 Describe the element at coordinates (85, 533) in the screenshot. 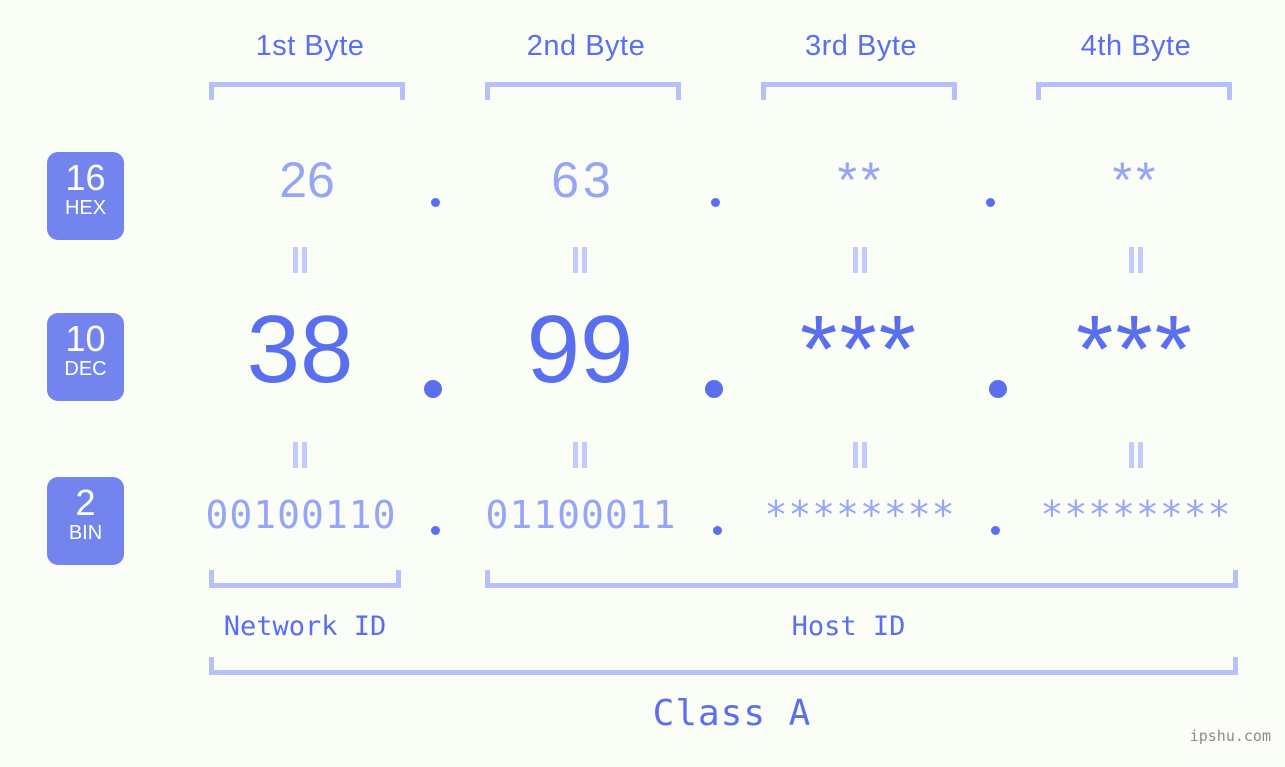

I see `base-badge-bin-name: BIN` at that location.